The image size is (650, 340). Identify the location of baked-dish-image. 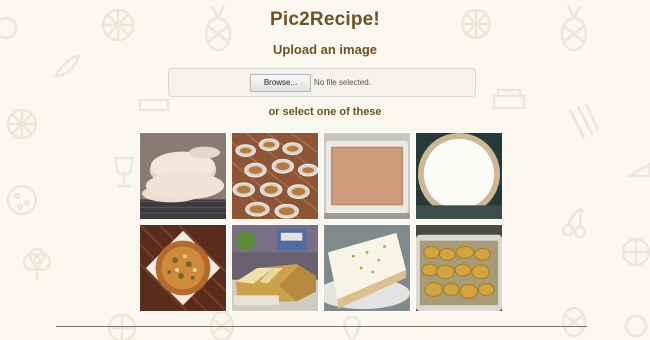
(367, 176).